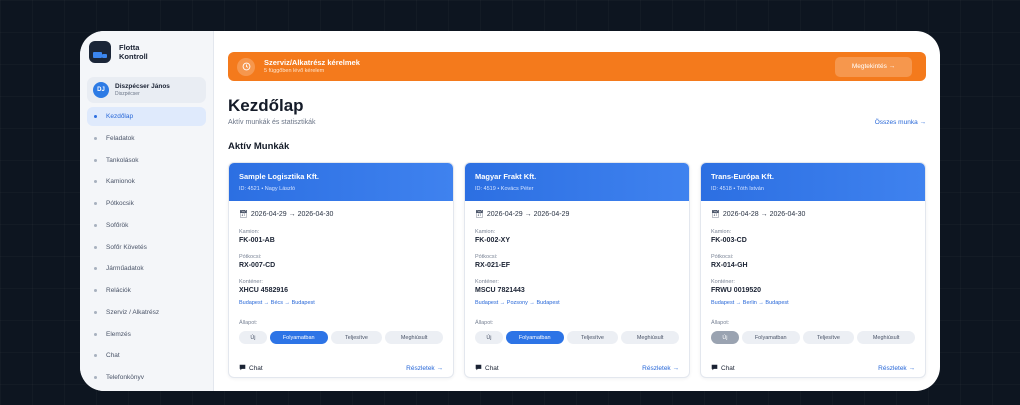  I want to click on sidebar-item-potkocsik: Pótkocsik, so click(146, 203).